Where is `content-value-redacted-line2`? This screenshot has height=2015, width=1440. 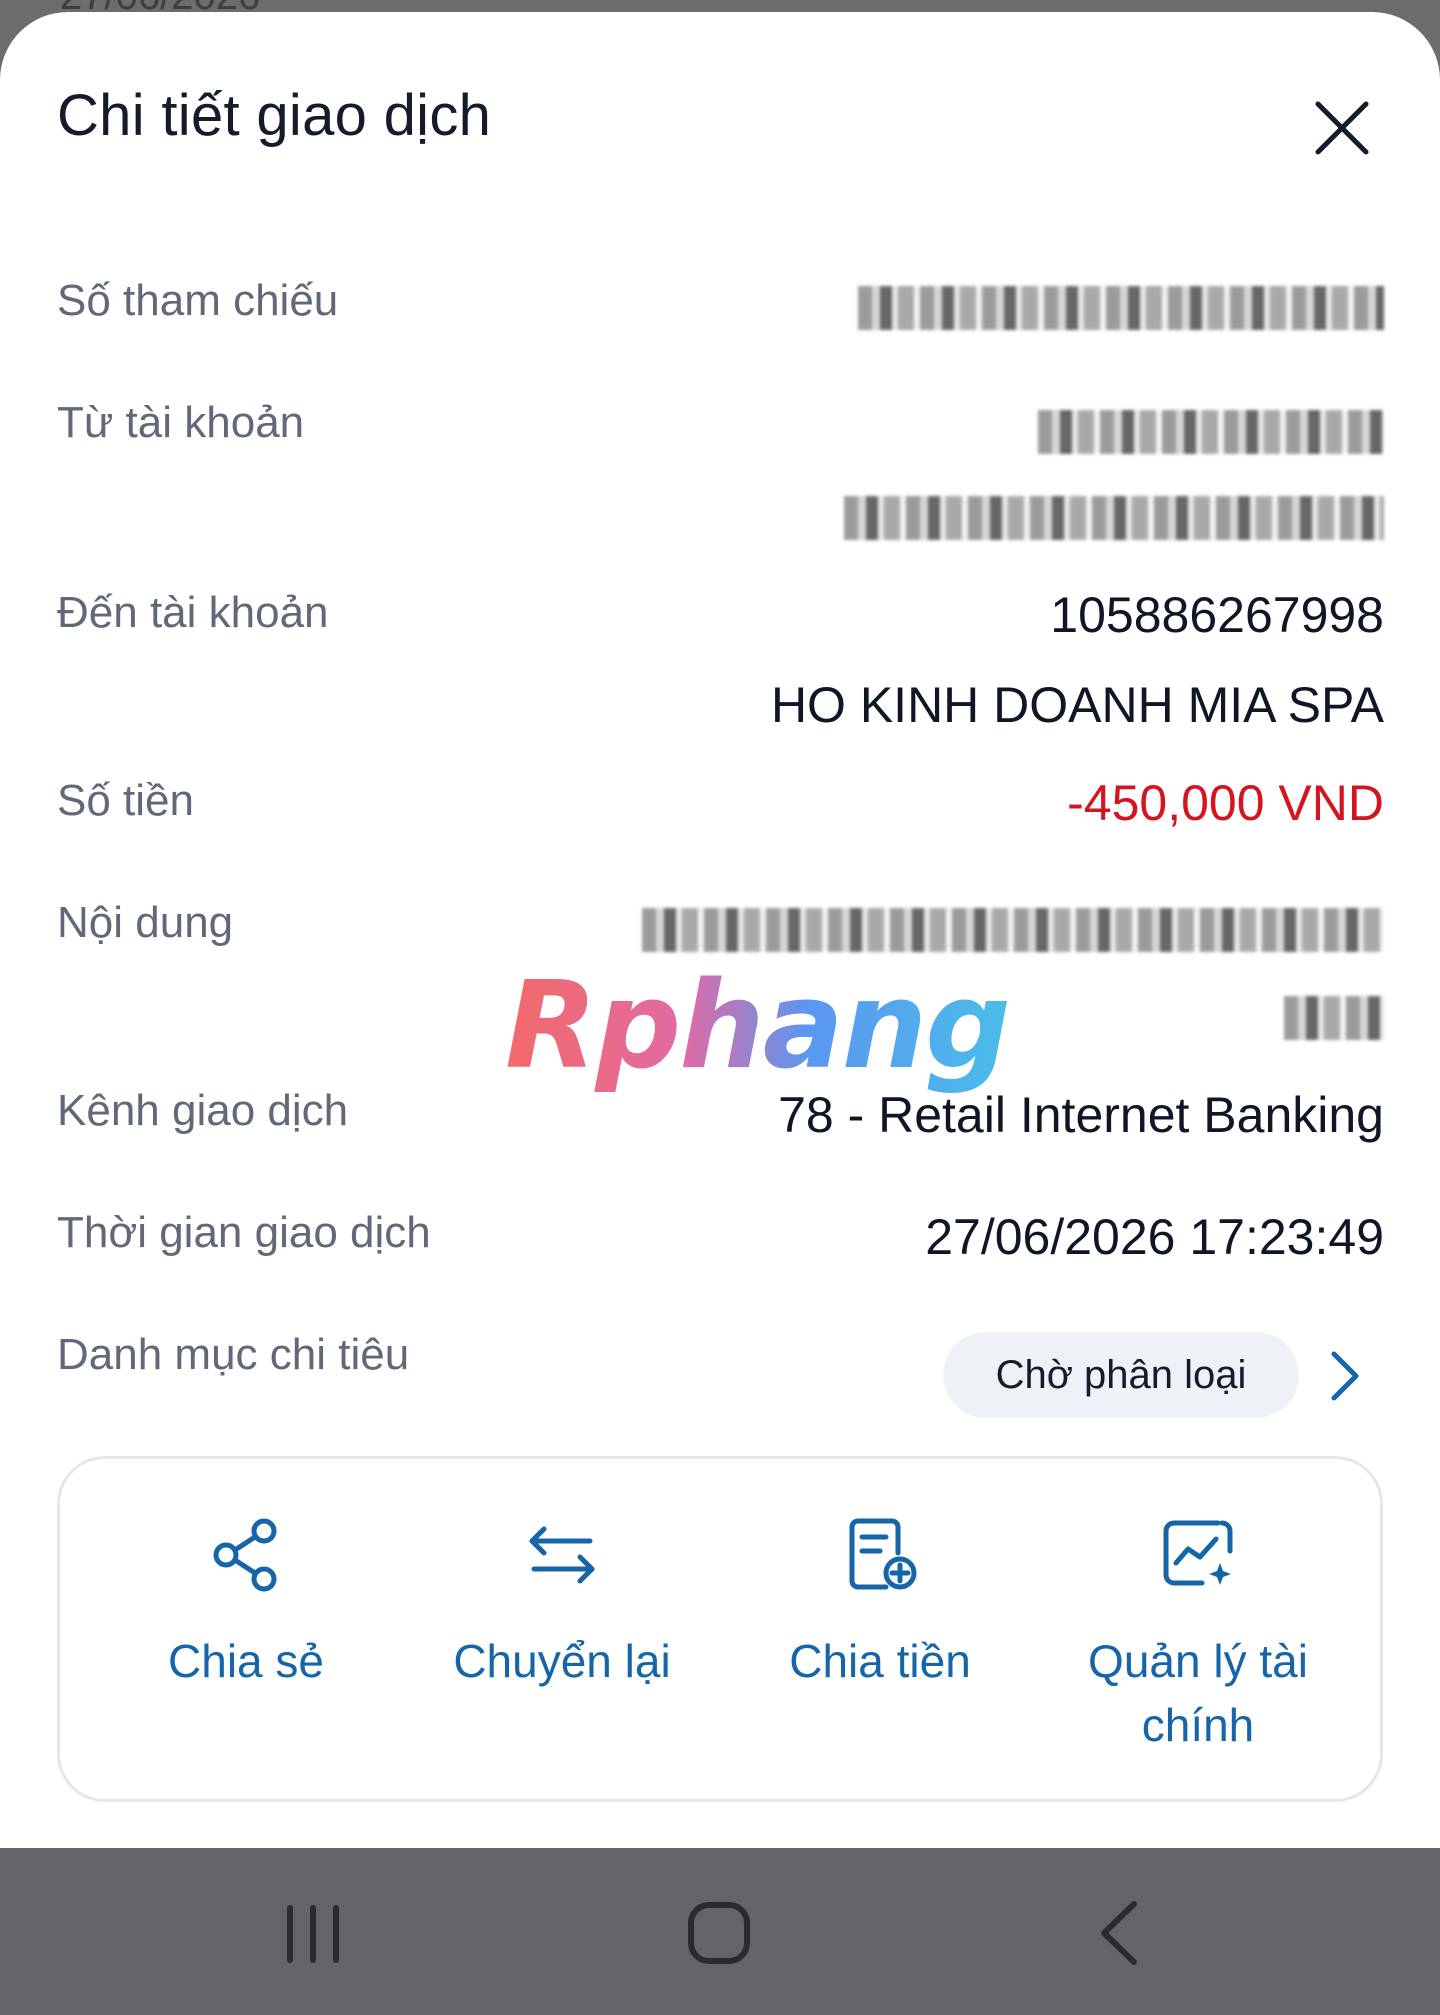
content-value-redacted-line2 is located at coordinates (1334, 1018).